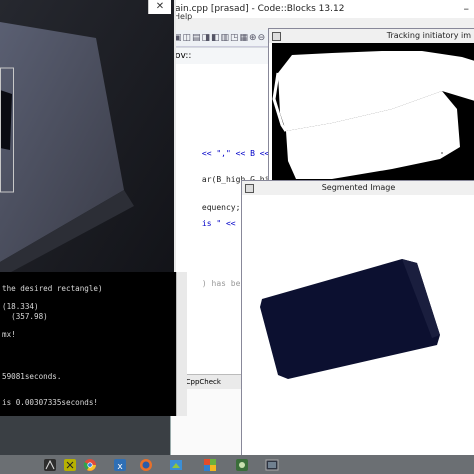 The height and width of the screenshot is (474, 474). I want to click on tab-label: CppCheck, so click(203, 382).